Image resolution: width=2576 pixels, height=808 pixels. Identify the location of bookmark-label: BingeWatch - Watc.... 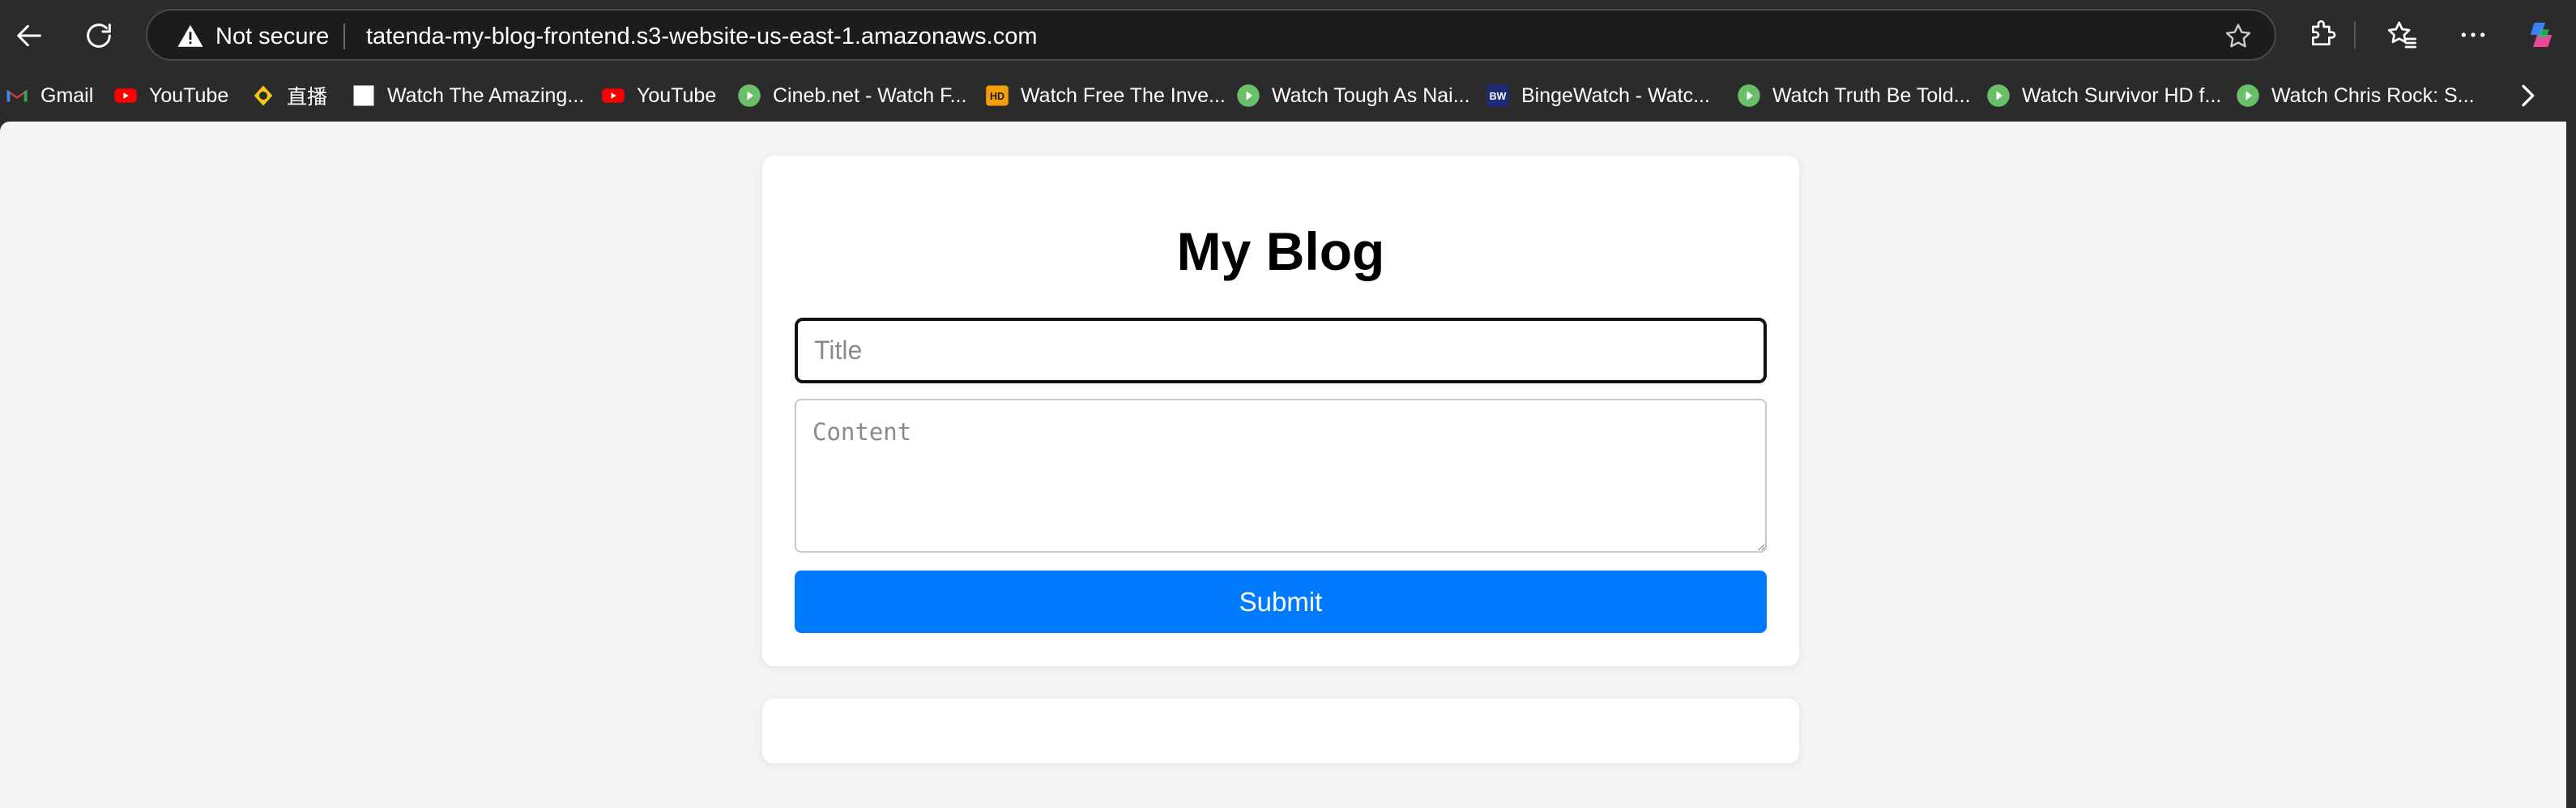
(1615, 95).